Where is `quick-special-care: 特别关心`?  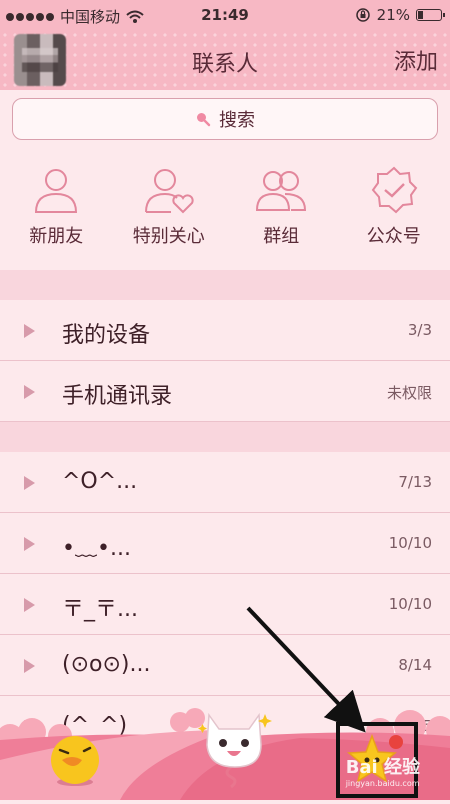 quick-special-care: 特别关心 is located at coordinates (169, 211).